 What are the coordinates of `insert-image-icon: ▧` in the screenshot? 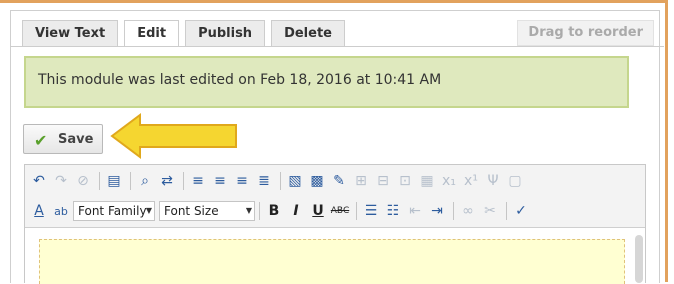 It's located at (295, 181).